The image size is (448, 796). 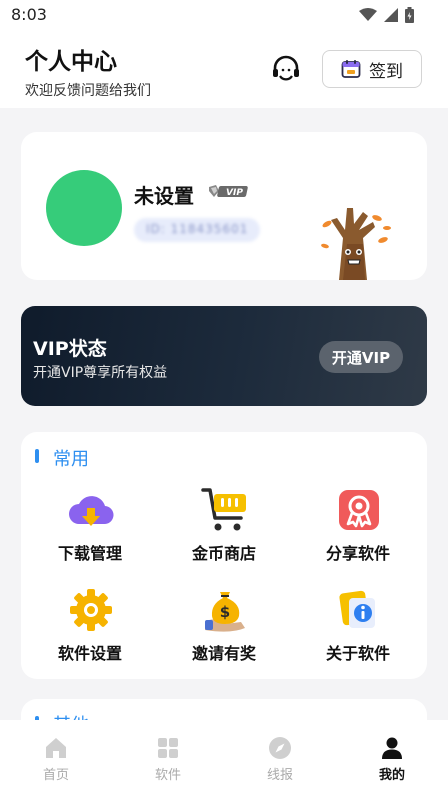 I want to click on grid-item-about: 关于软件, so click(x=358, y=631).